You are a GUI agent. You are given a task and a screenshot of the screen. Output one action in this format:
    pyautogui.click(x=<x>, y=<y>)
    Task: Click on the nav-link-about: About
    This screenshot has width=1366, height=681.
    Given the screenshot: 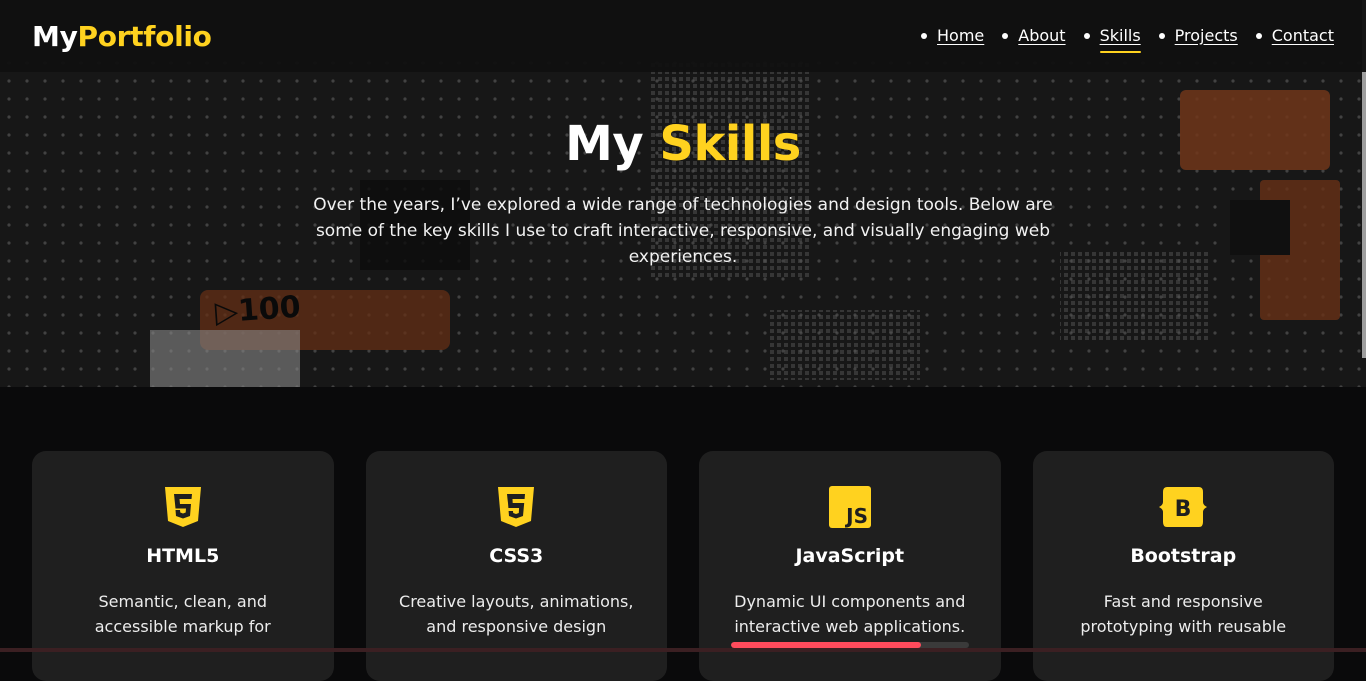 What is the action you would take?
    pyautogui.click(x=1041, y=36)
    